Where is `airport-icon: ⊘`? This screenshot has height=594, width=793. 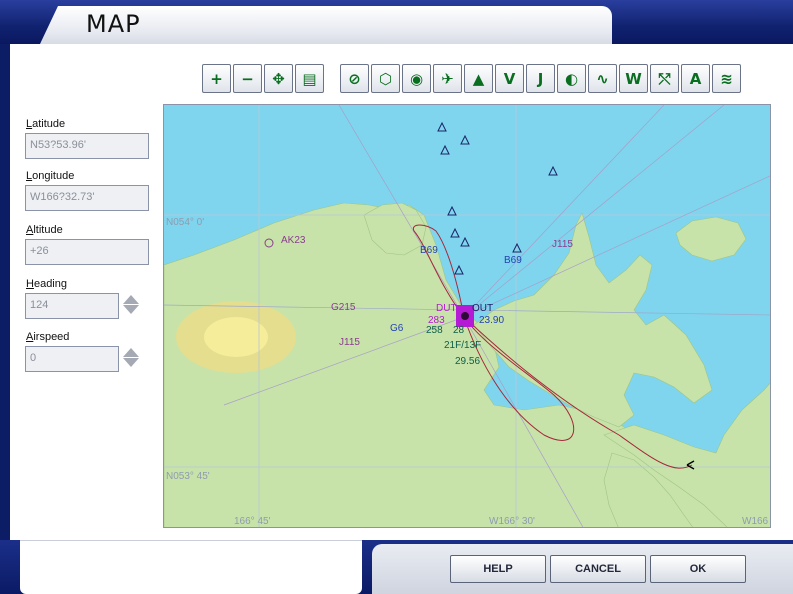 airport-icon: ⊘ is located at coordinates (354, 78).